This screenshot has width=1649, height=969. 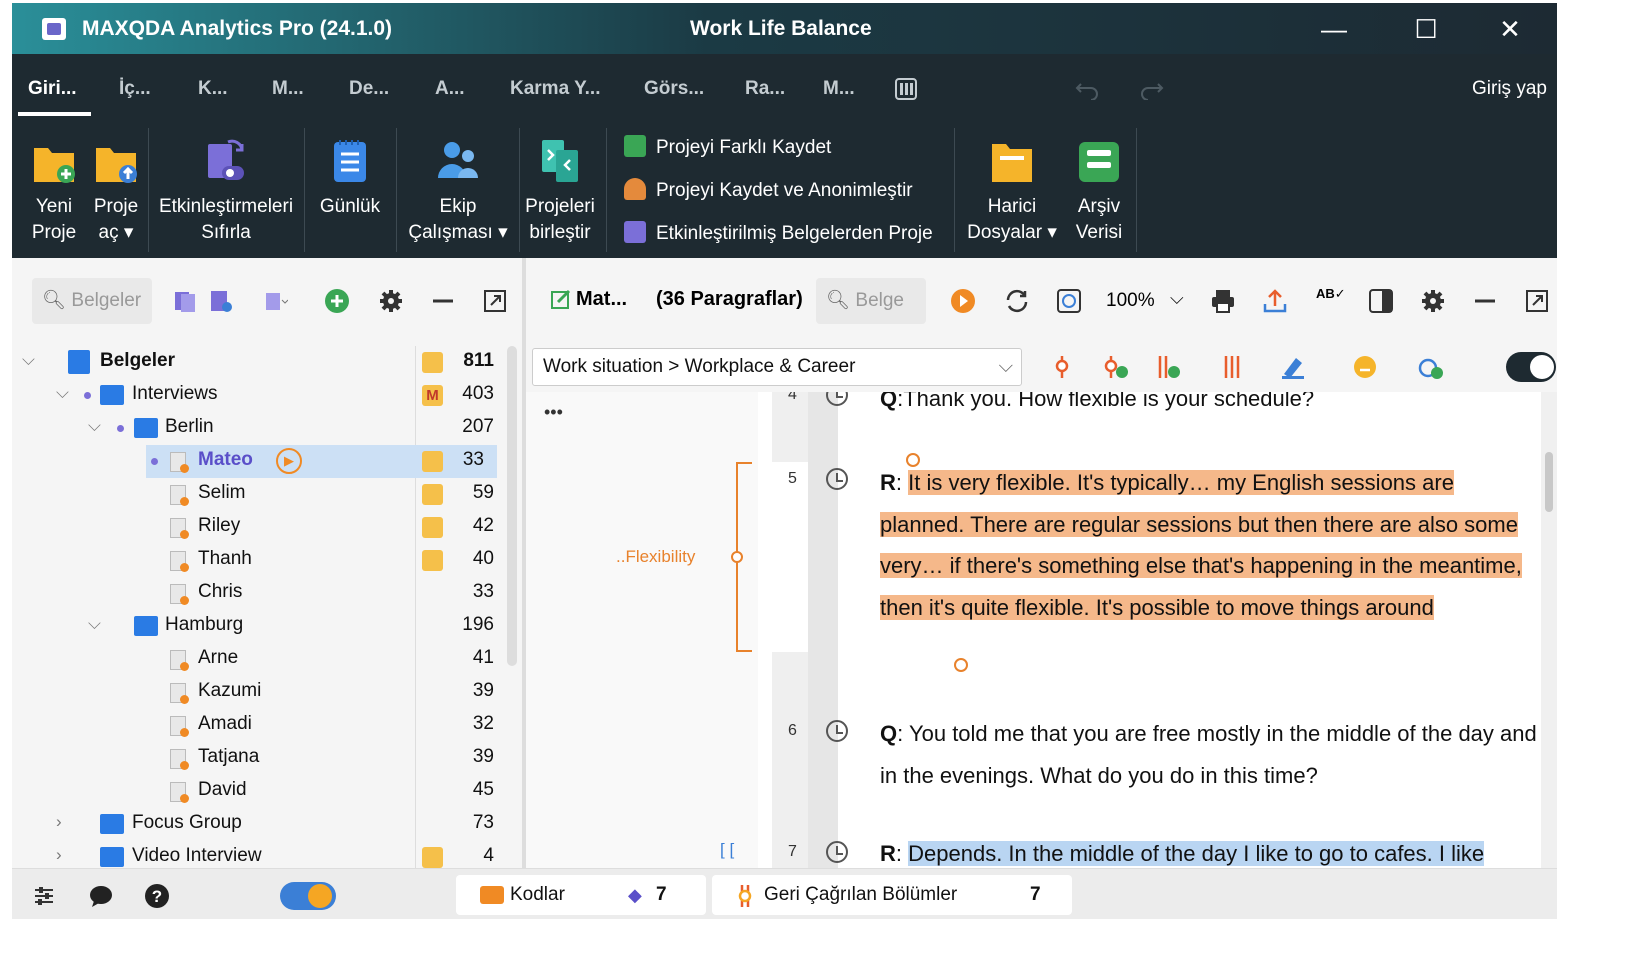 What do you see at coordinates (259, 593) in the screenshot?
I see `tree-item-chris: Chris 33` at bounding box center [259, 593].